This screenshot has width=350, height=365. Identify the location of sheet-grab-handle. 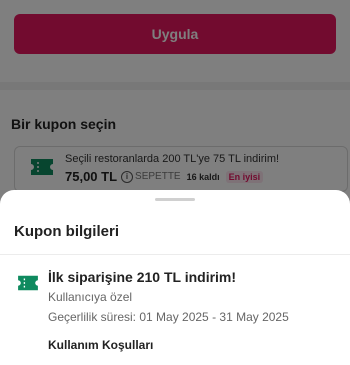
(175, 199).